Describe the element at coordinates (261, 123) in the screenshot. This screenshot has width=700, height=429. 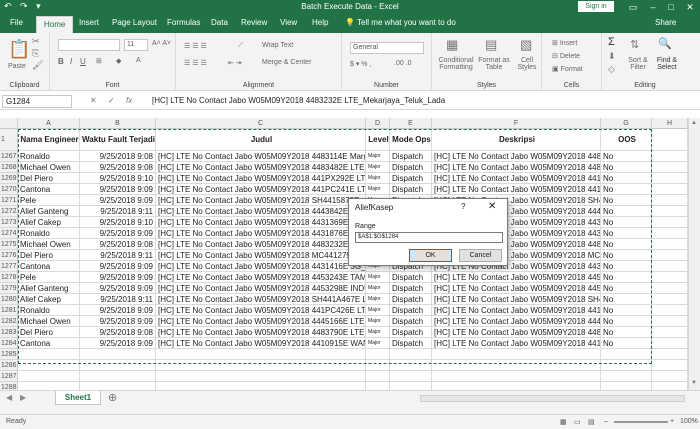
I see `column-header-c: C` at that location.